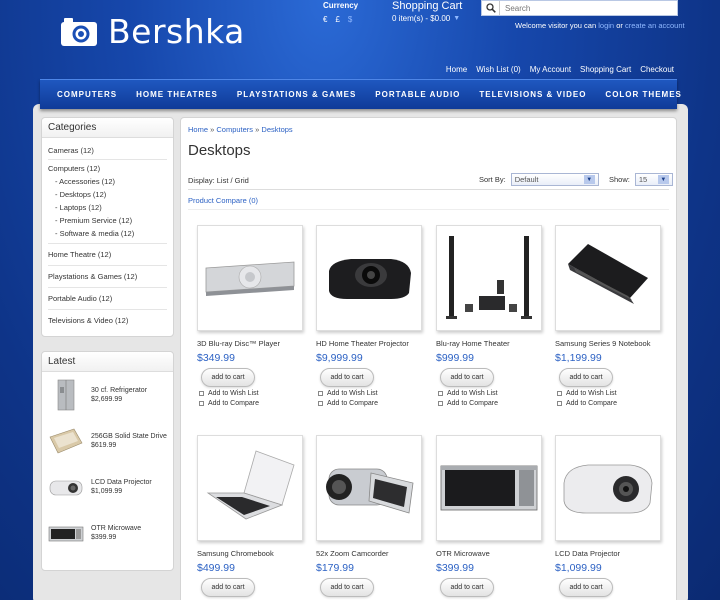 This screenshot has width=720, height=600. What do you see at coordinates (177, 94) in the screenshot?
I see `nav-home-theatres: HOME THEATRES` at bounding box center [177, 94].